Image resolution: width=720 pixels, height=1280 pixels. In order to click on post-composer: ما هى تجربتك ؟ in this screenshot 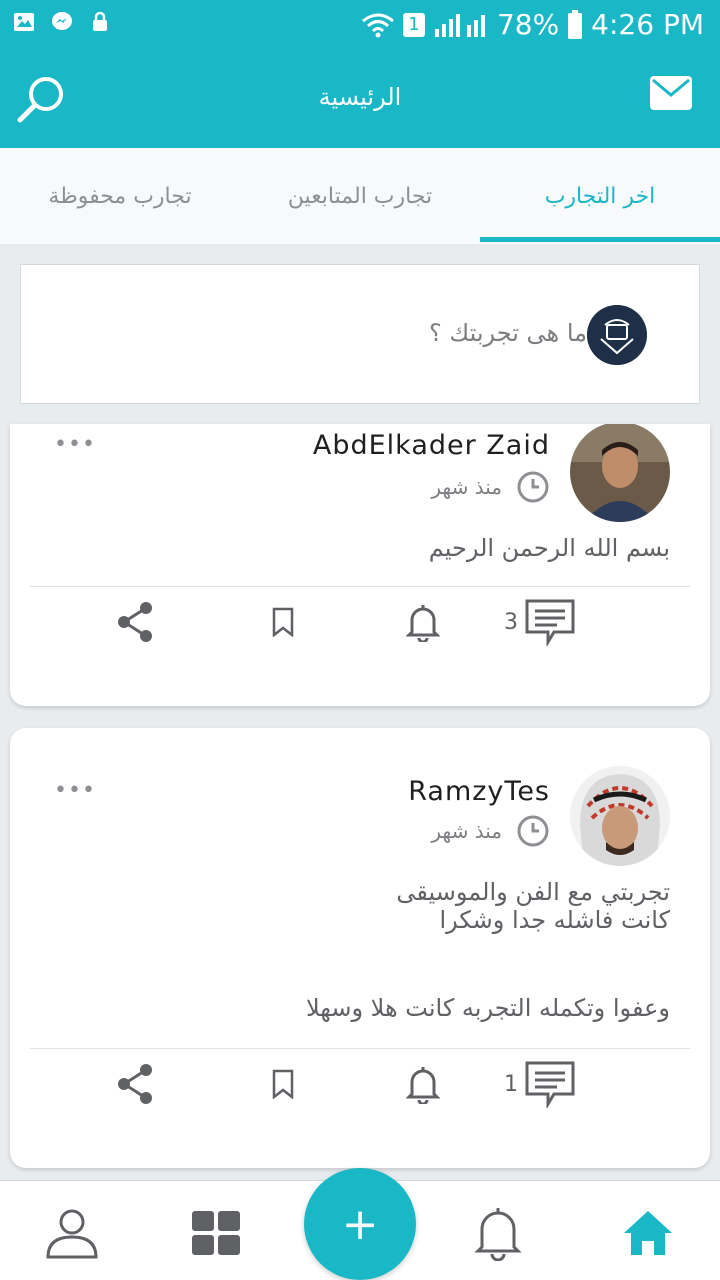, I will do `click(360, 334)`.